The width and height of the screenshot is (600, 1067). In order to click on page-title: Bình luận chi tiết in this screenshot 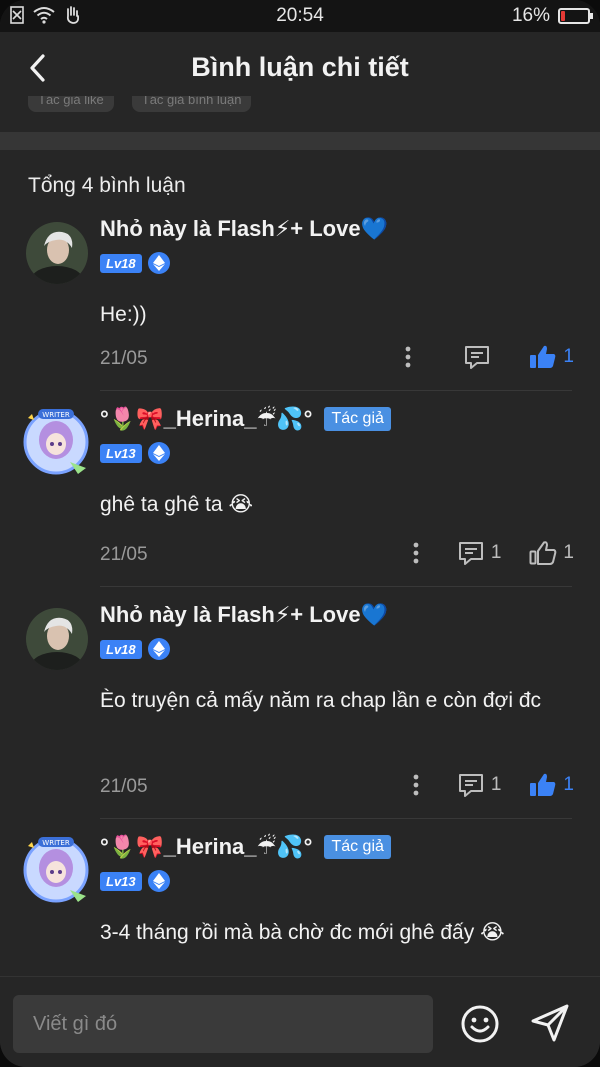, I will do `click(300, 67)`.